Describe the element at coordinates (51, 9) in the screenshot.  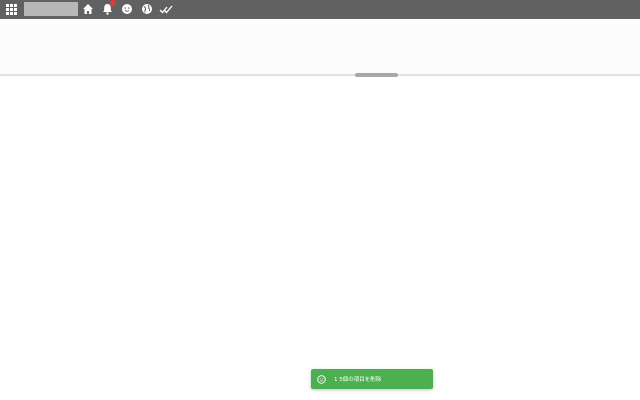
I see `search-input` at that location.